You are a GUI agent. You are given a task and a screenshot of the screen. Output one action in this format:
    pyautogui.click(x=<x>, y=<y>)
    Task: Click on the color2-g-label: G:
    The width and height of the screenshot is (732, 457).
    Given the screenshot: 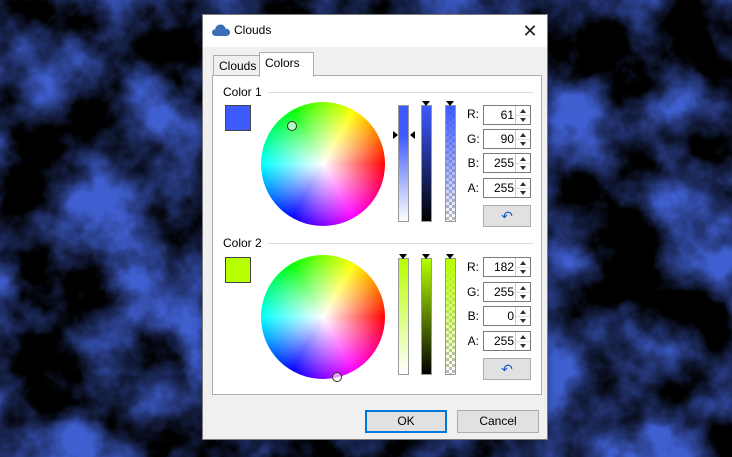 What is the action you would take?
    pyautogui.click(x=473, y=292)
    